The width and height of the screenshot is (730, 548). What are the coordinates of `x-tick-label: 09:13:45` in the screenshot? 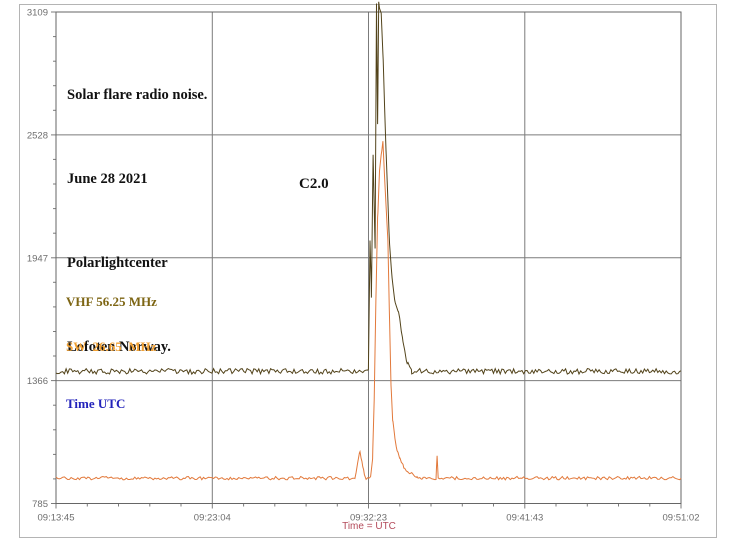 It's located at (56, 518).